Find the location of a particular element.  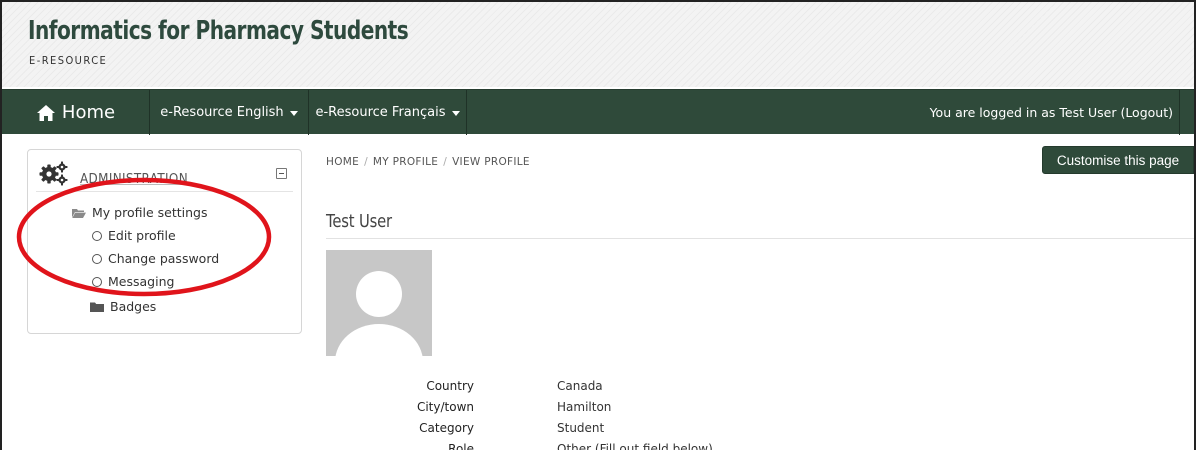

admin-block-header: ADMINISTRATION is located at coordinates (164, 175).